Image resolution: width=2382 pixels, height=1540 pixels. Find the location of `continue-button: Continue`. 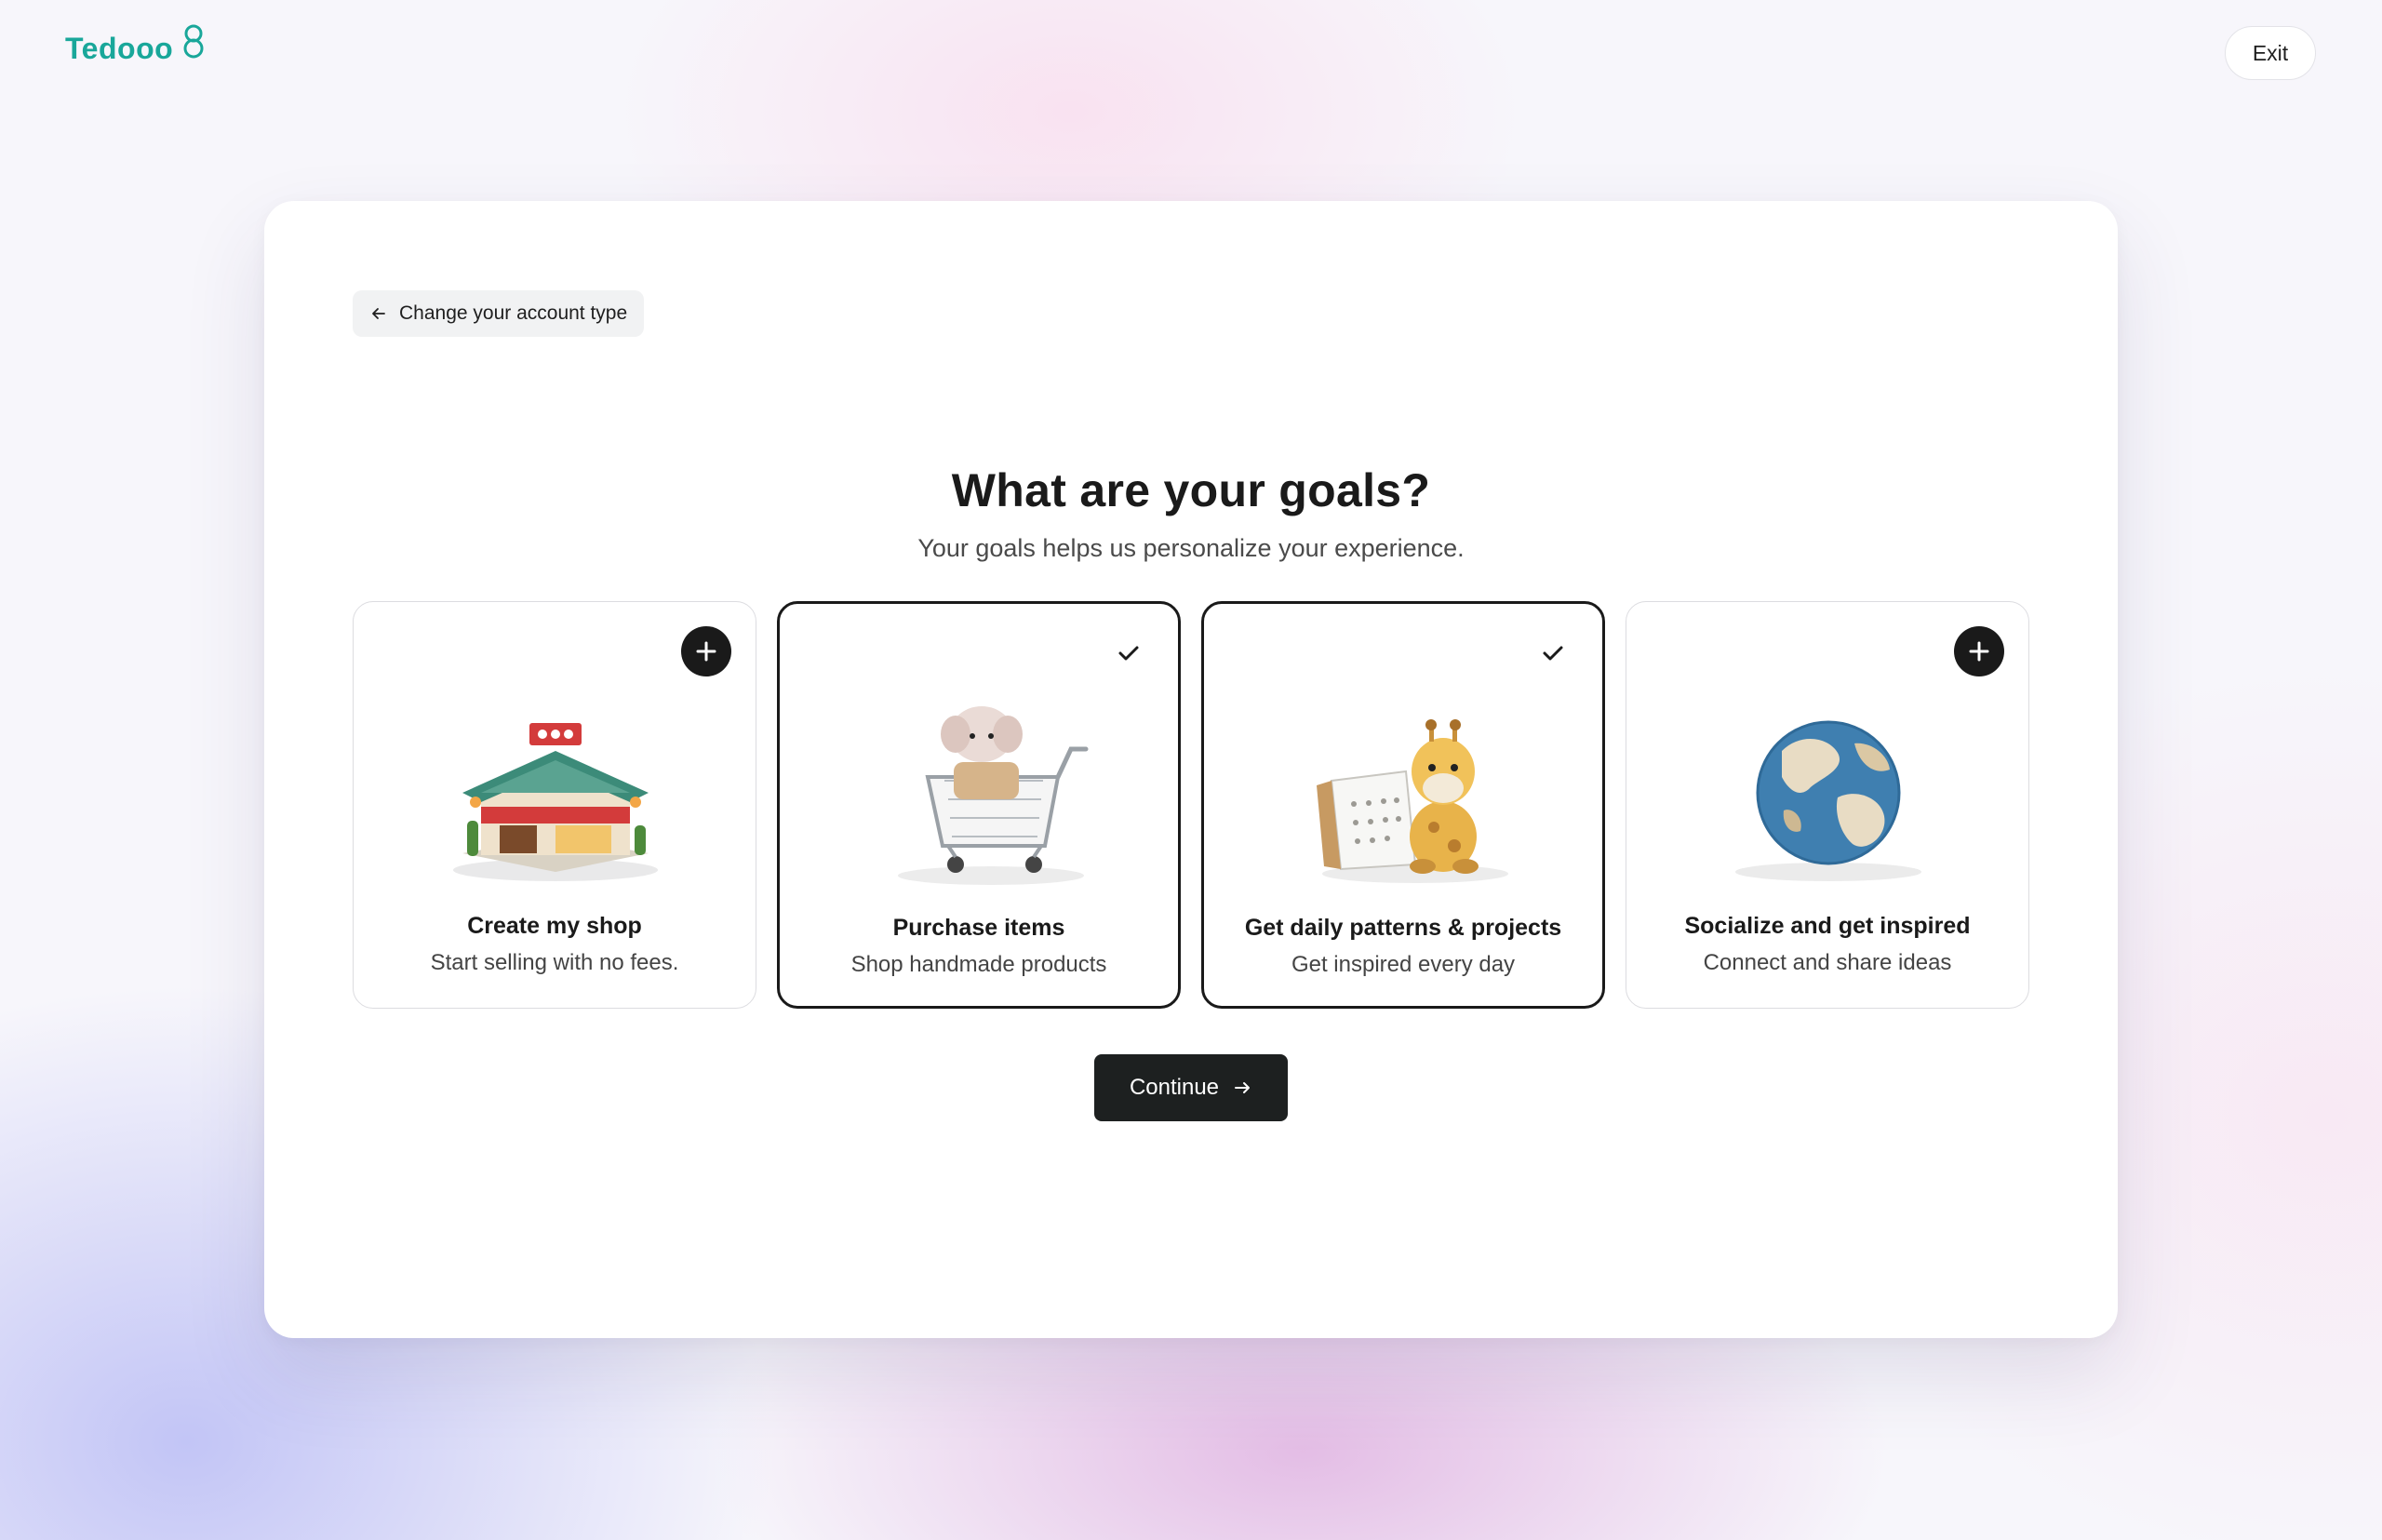

continue-button: Continue is located at coordinates (1191, 1087).